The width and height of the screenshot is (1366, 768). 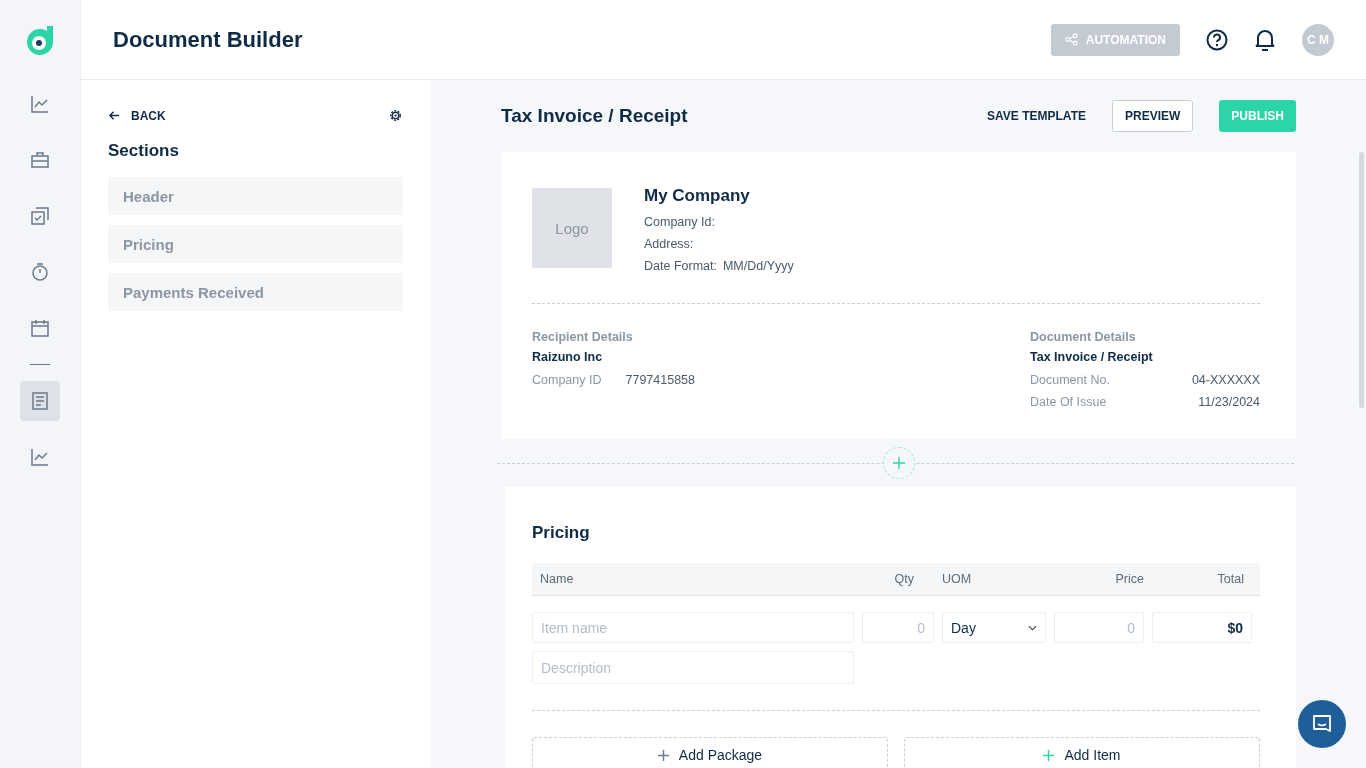 What do you see at coordinates (568, 357) in the screenshot?
I see `recipient-name: Raizuno Inc` at bounding box center [568, 357].